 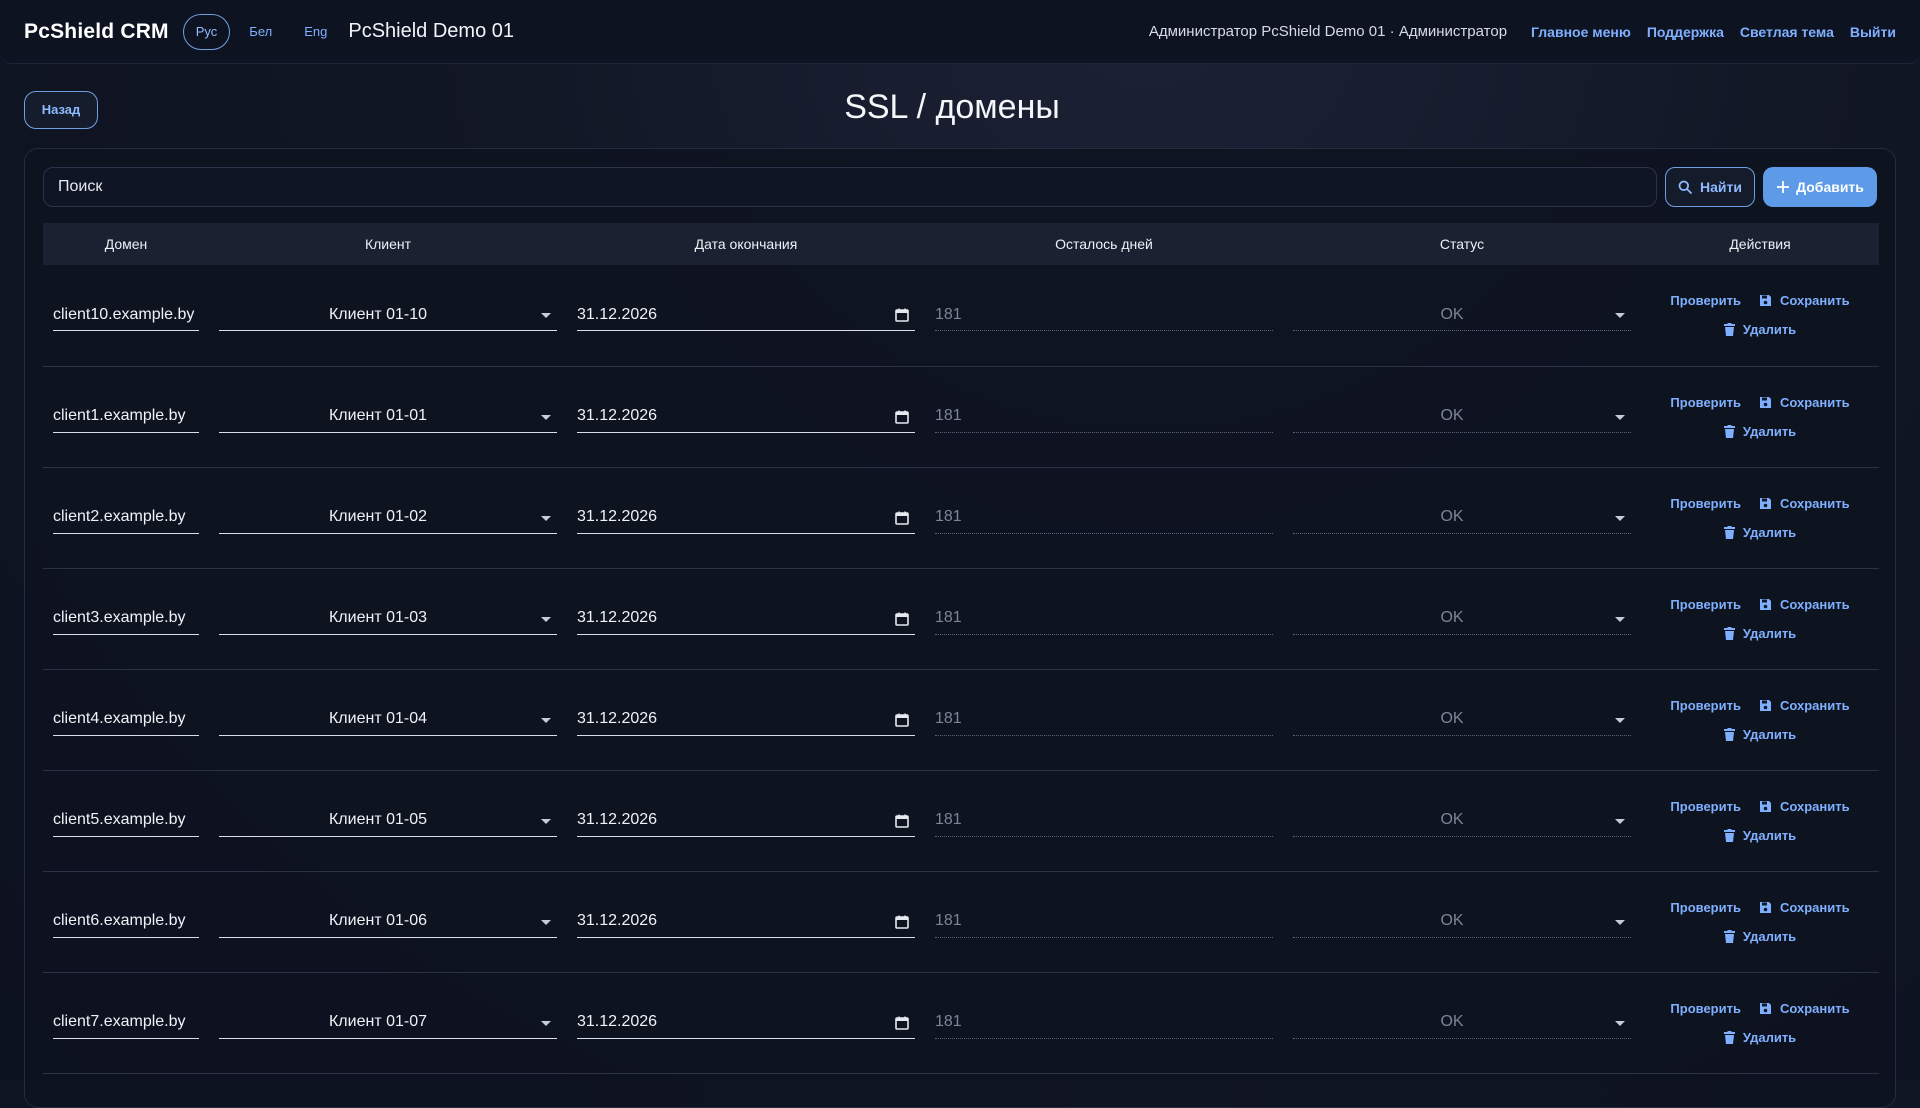 I want to click on find-button: Найти, so click(x=1710, y=187).